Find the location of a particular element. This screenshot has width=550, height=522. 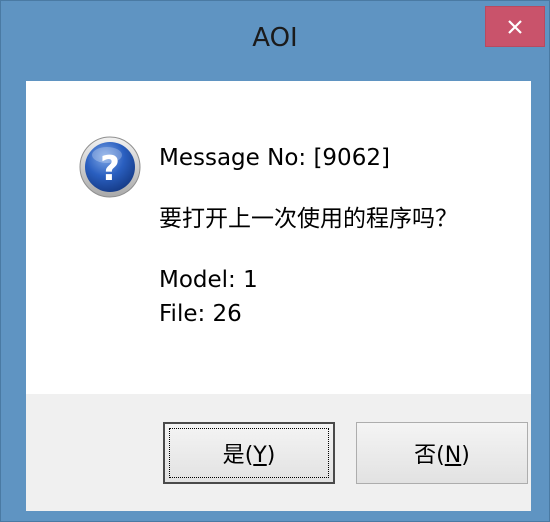

no-button: 否(N) is located at coordinates (442, 453).